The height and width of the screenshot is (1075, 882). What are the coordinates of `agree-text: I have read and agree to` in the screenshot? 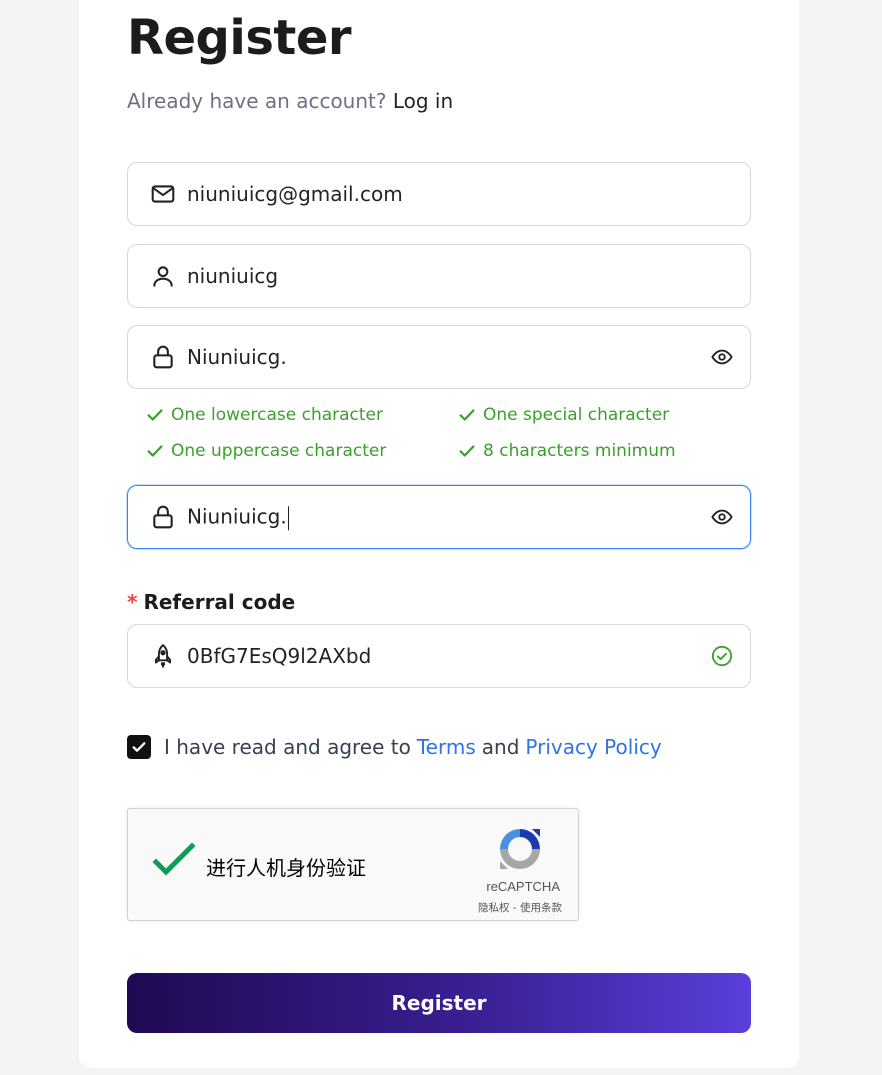 It's located at (287, 747).